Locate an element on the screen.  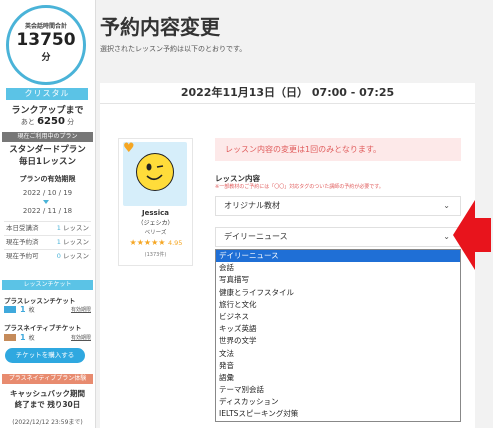
tutor-name: Jessica is located at coordinates (155, 213).